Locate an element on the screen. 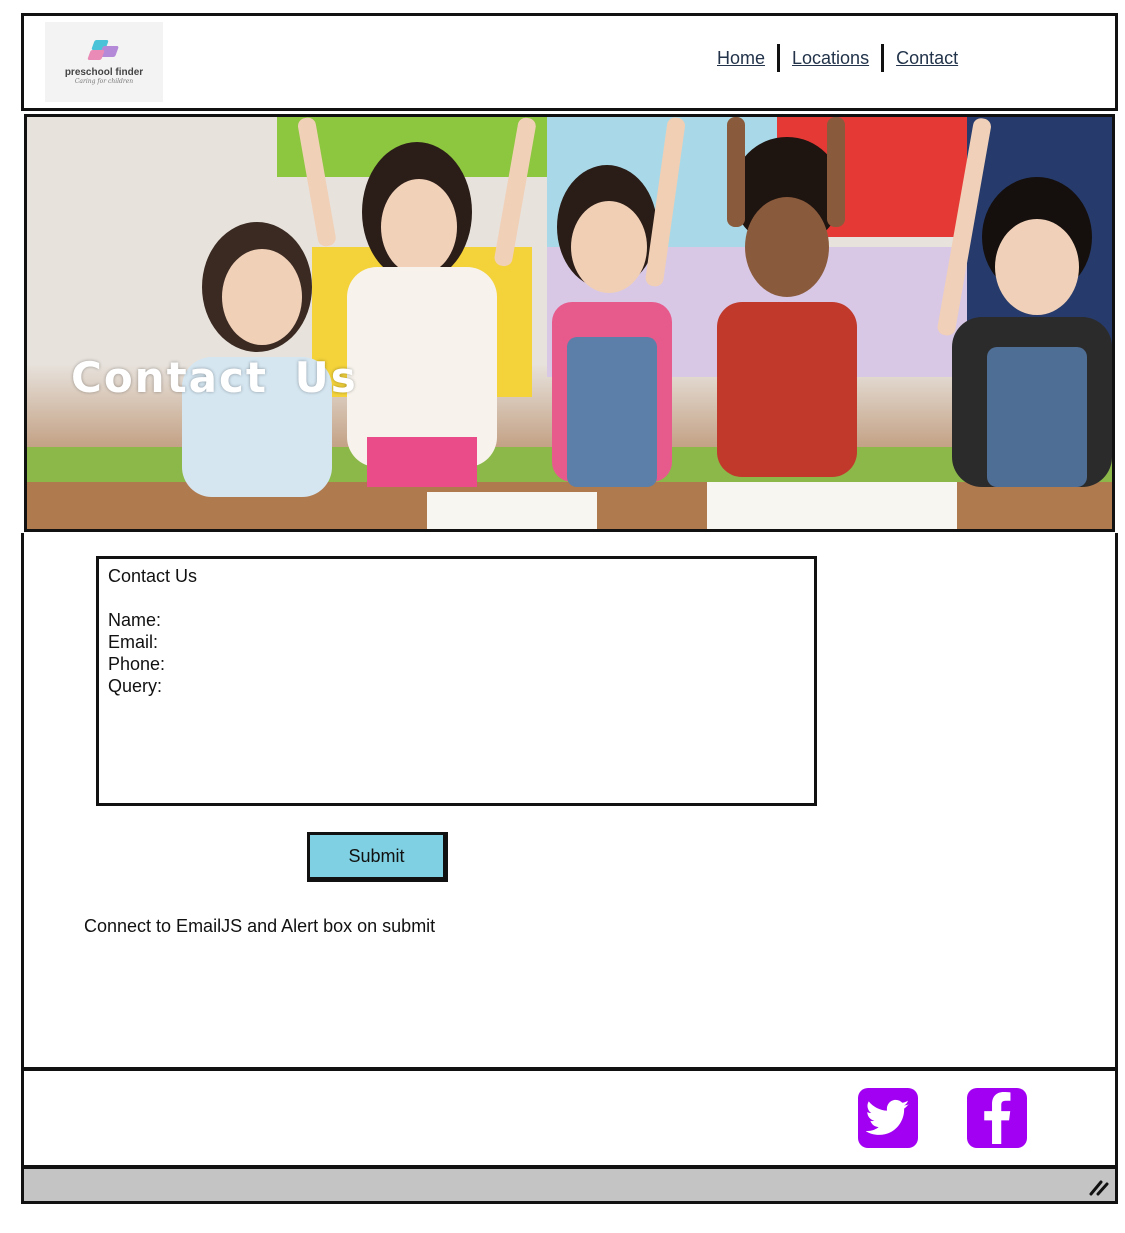 This screenshot has width=1125, height=1233. logo-mark-icon is located at coordinates (104, 51).